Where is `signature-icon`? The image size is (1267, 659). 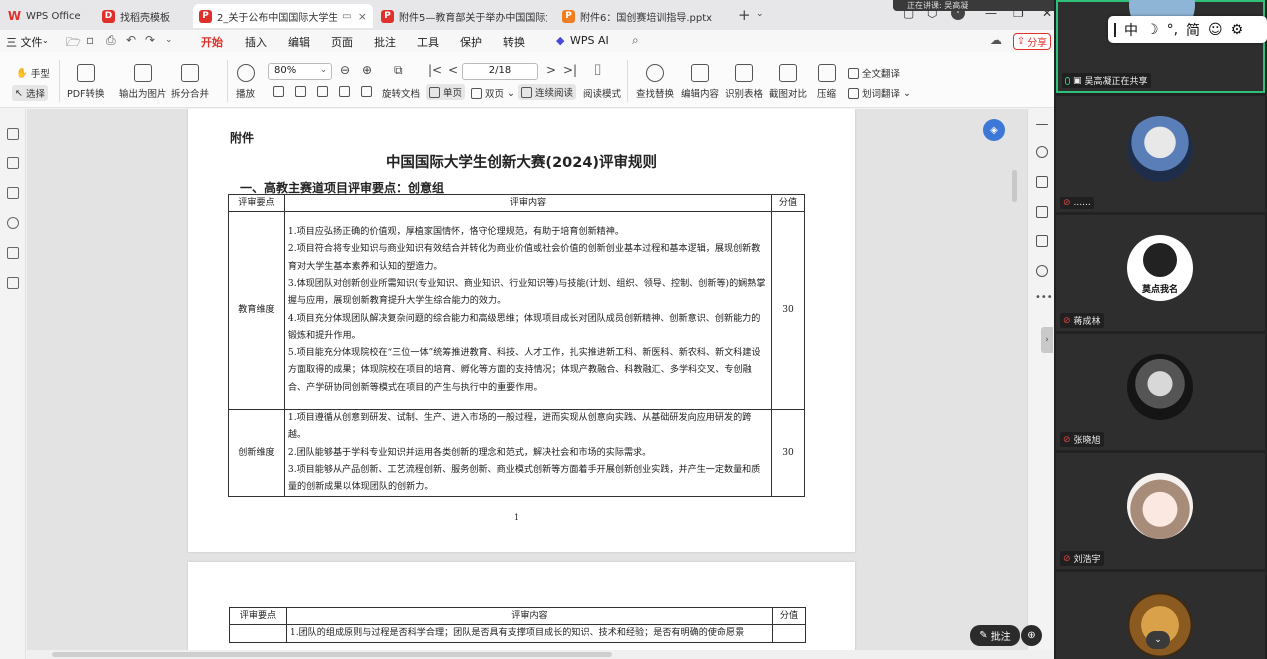
signature-icon is located at coordinates (13, 253).